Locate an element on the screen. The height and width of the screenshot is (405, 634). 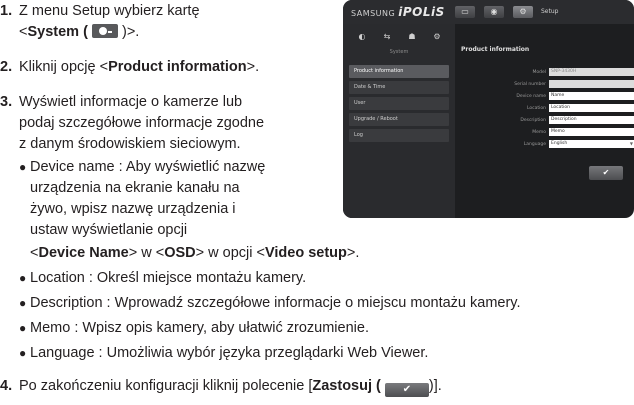
device-name-input: Name is located at coordinates (591, 96).